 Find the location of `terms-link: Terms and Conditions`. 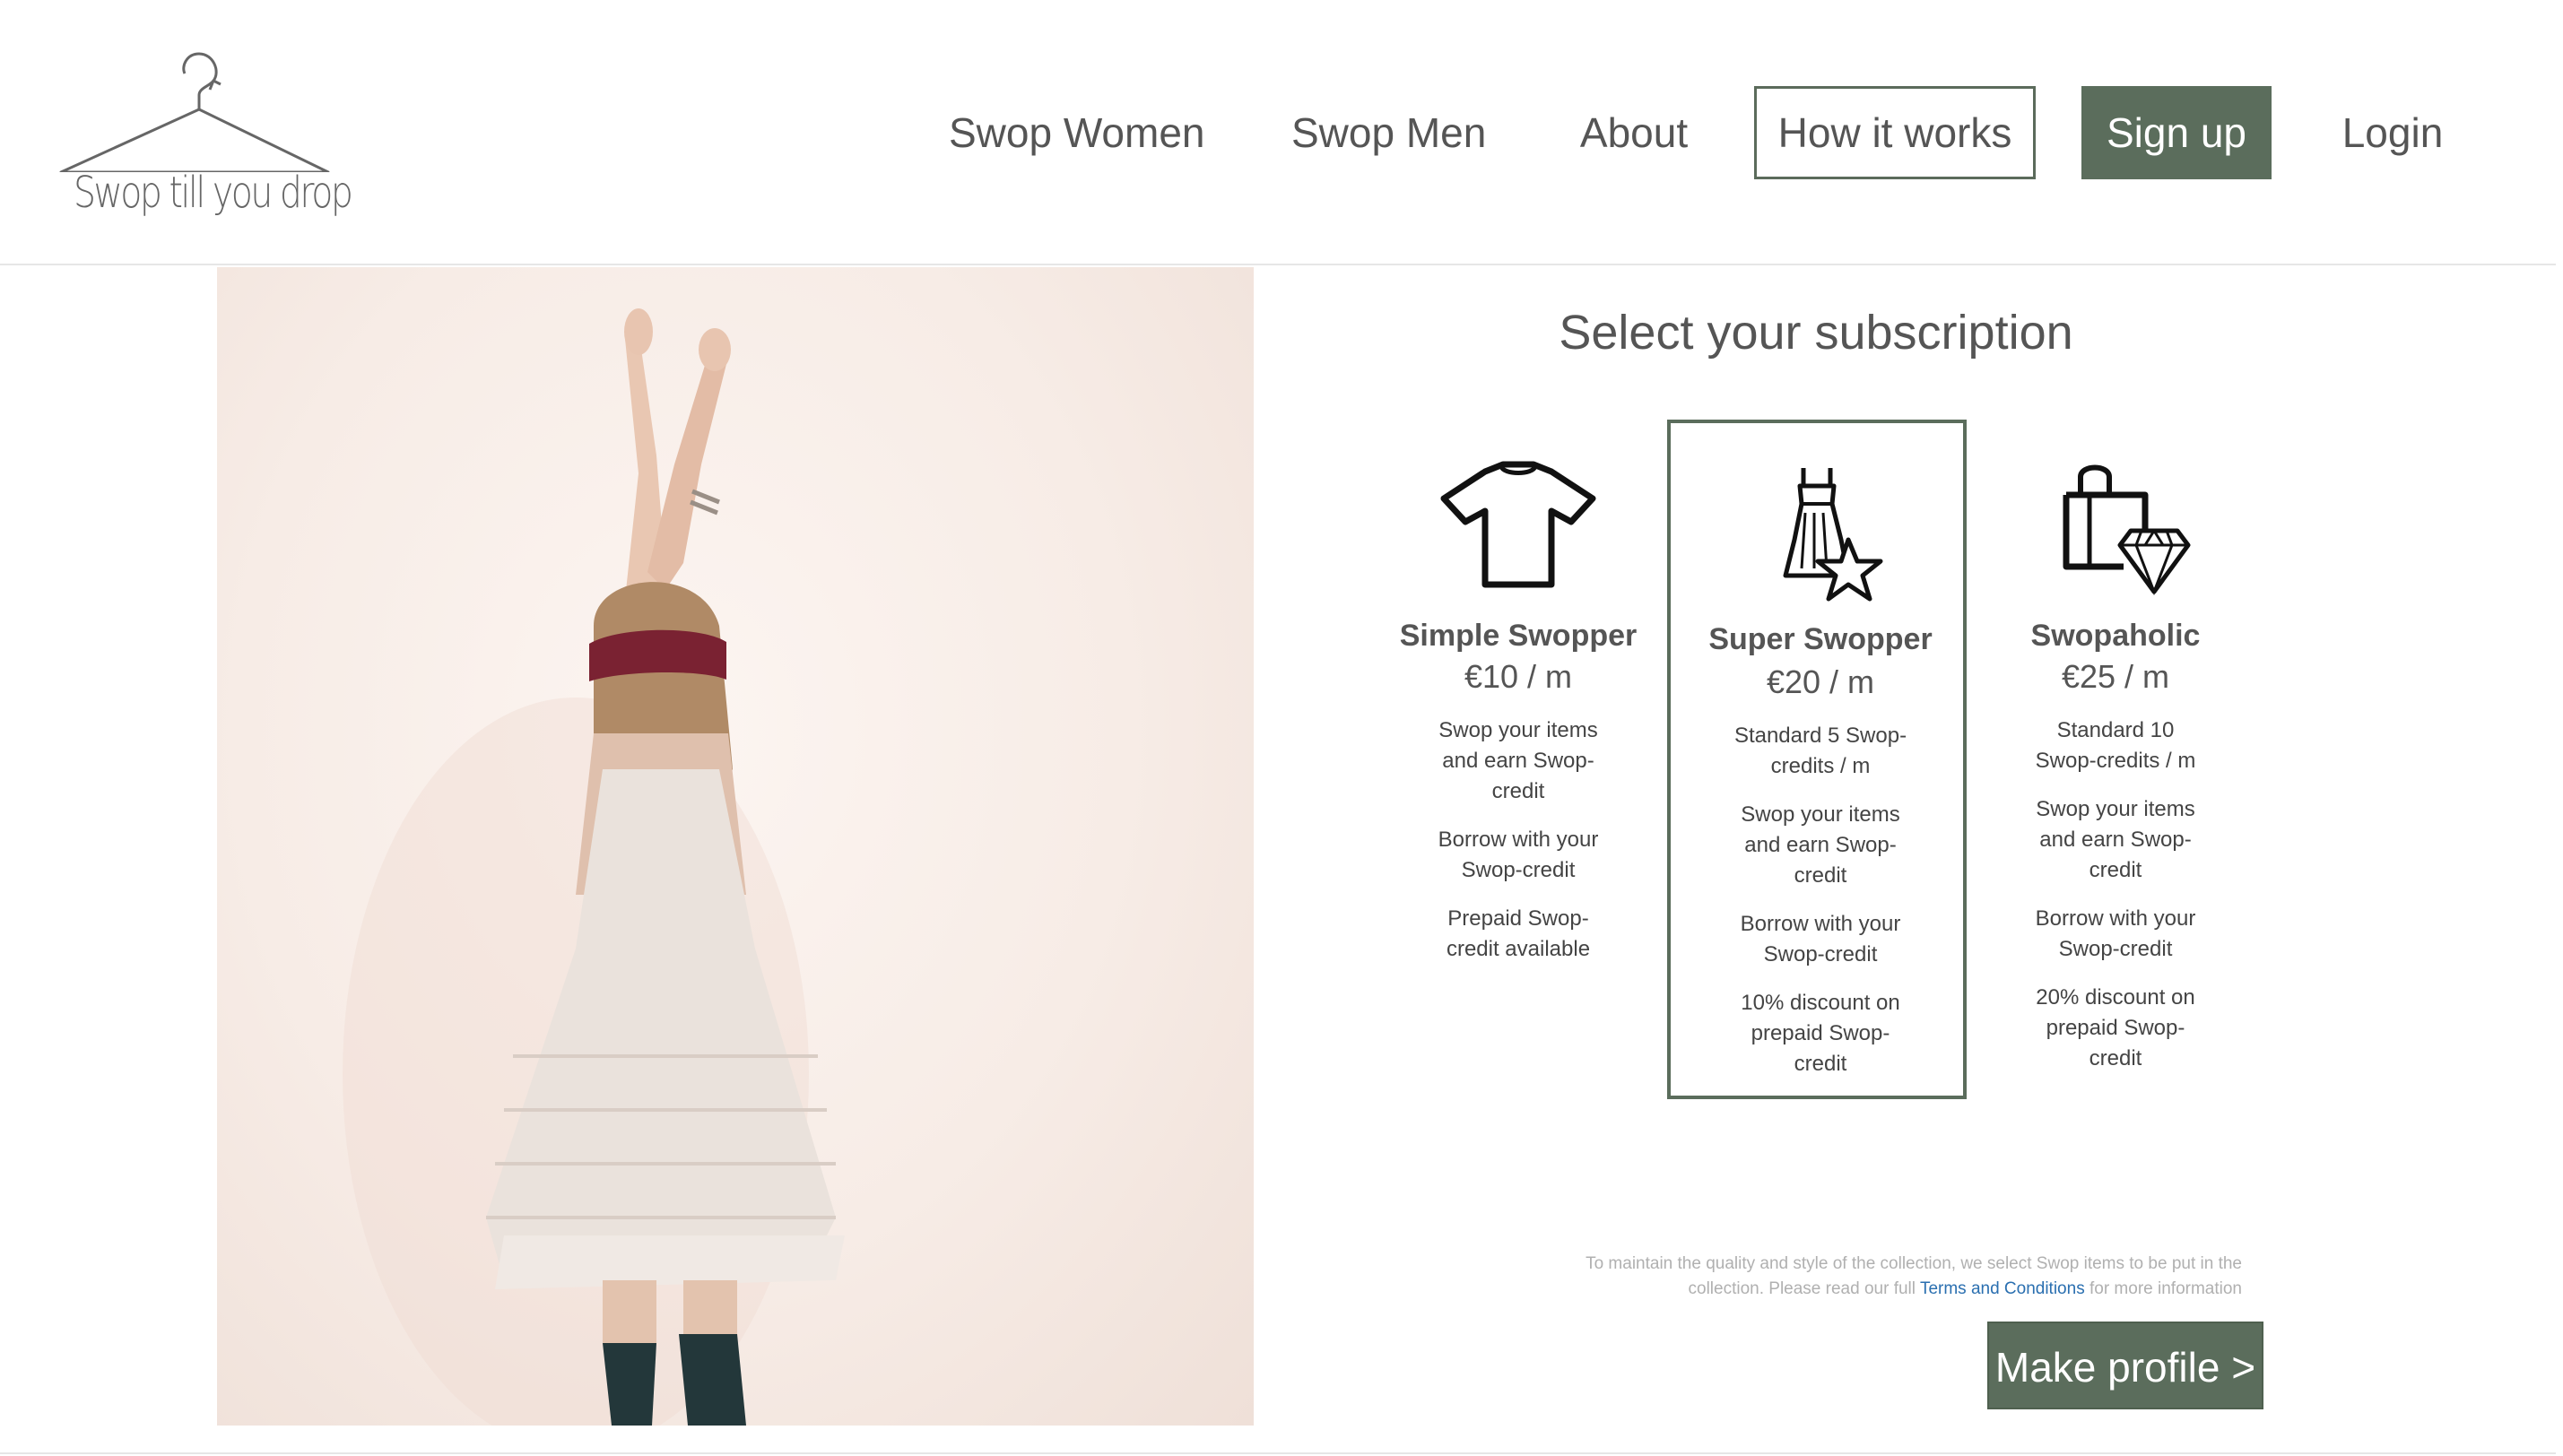

terms-link: Terms and Conditions is located at coordinates (2002, 1288).